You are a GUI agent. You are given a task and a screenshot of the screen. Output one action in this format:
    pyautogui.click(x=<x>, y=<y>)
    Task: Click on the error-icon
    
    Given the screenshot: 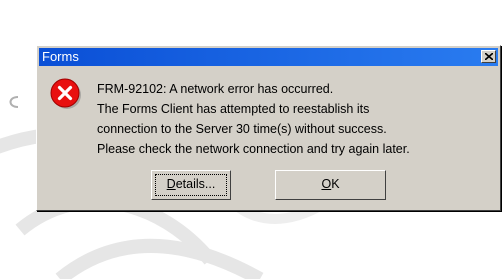 What is the action you would take?
    pyautogui.click(x=65, y=93)
    